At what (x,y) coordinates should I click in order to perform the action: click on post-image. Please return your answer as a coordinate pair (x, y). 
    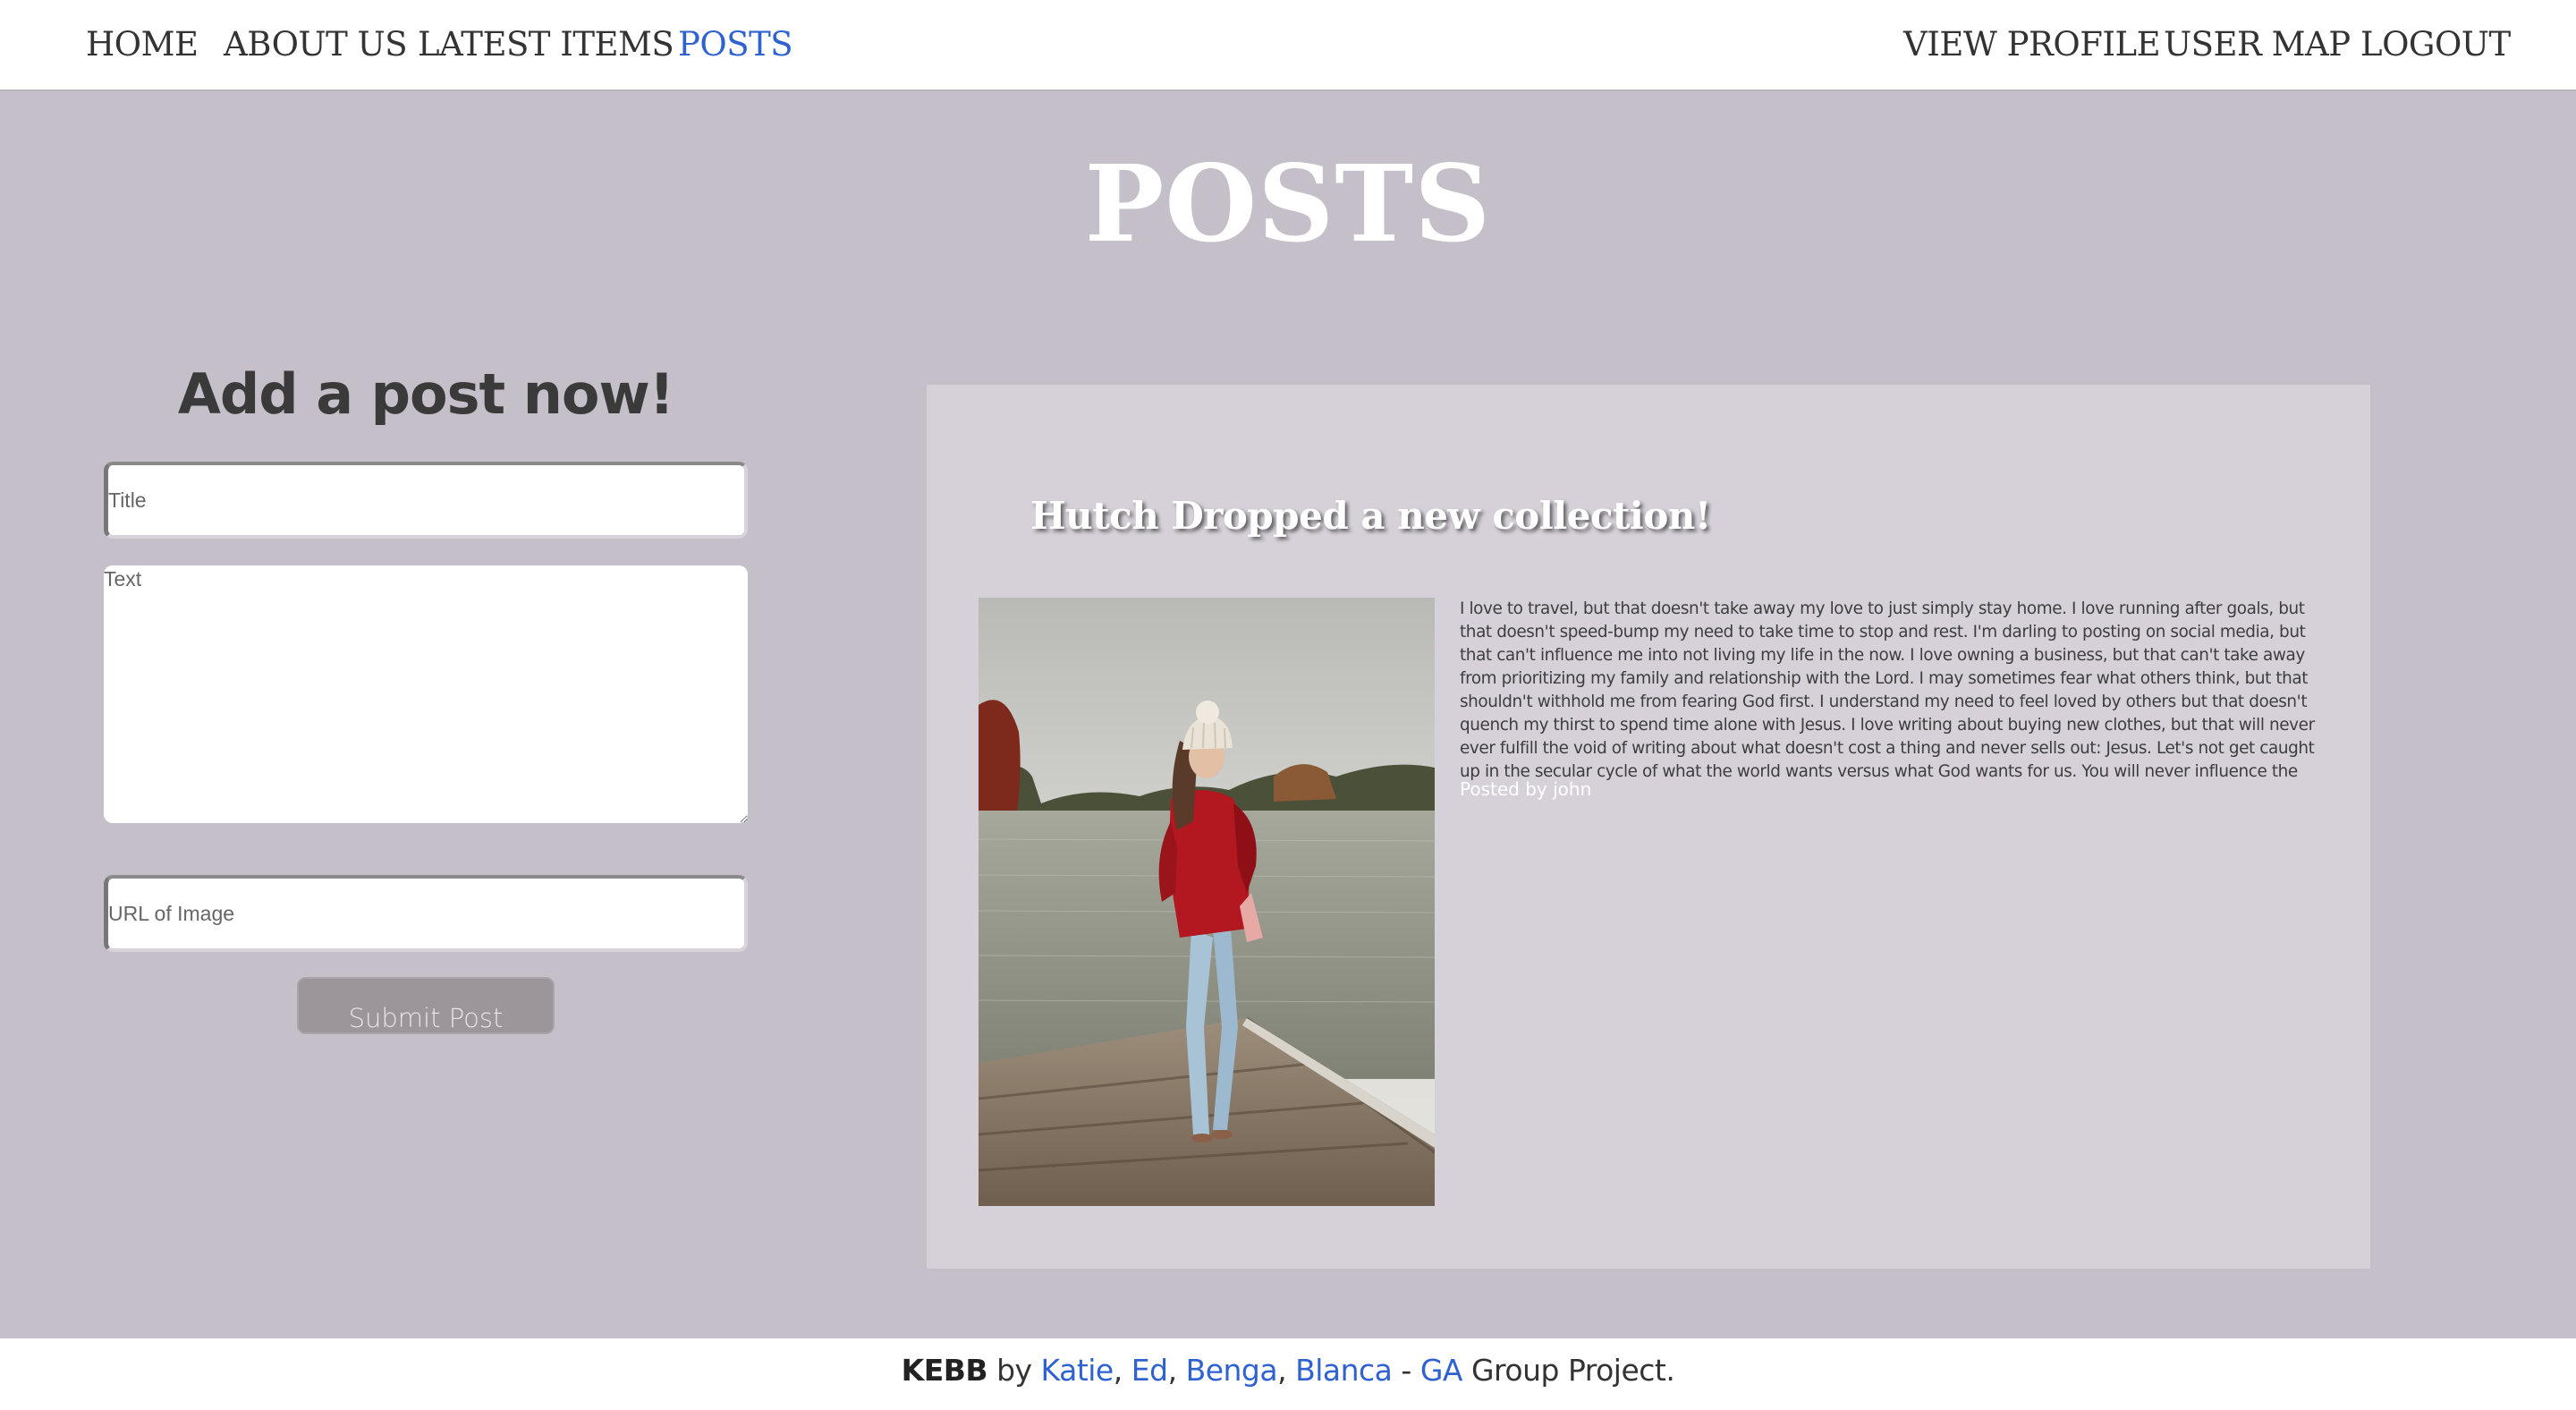
    Looking at the image, I should click on (1207, 902).